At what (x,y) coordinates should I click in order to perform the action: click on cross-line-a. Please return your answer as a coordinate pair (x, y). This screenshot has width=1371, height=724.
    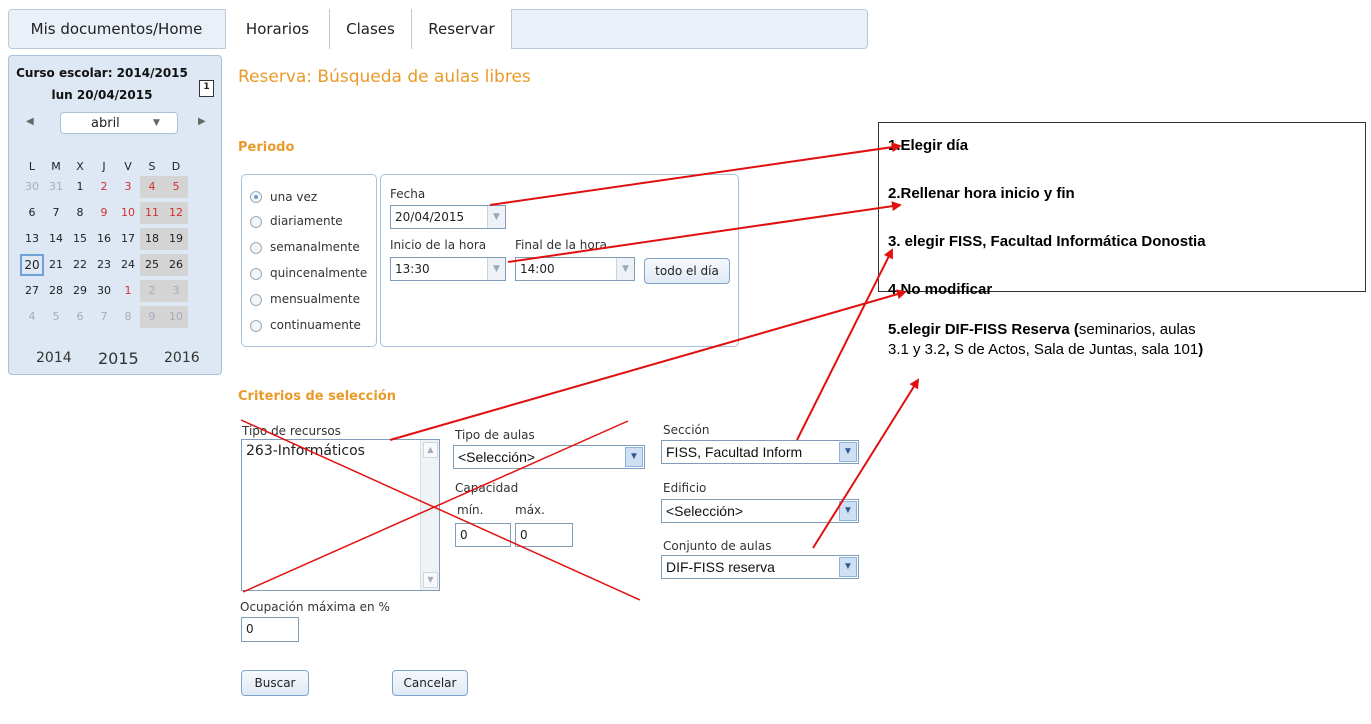
    Looking at the image, I should click on (440, 510).